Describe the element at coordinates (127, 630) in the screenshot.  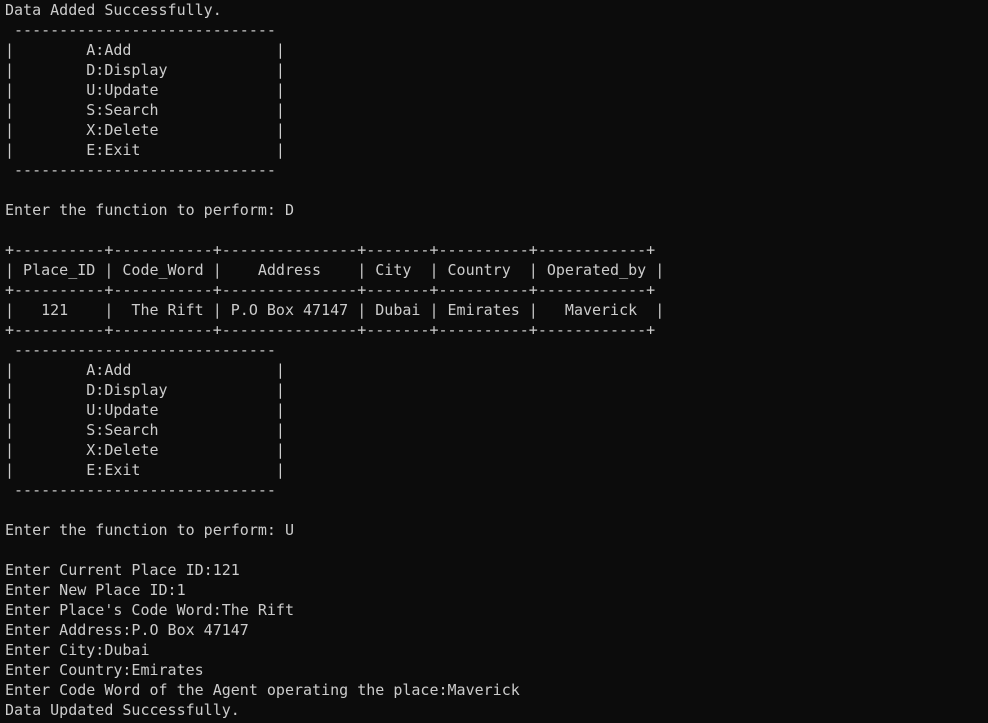
I see `input-address: Enter Address:P.O Box 47147` at that location.